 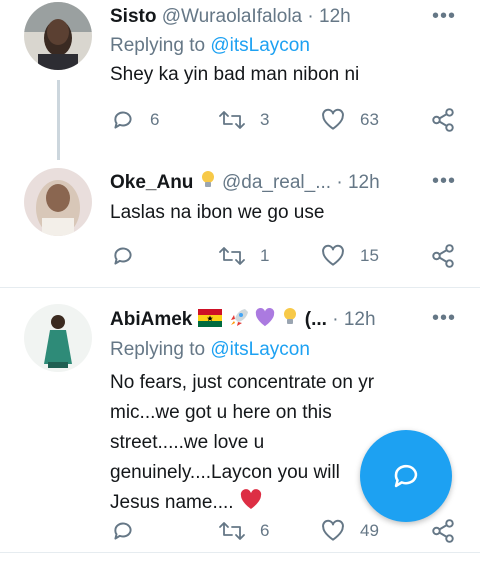 I want to click on retweet-count: 3, so click(x=265, y=119).